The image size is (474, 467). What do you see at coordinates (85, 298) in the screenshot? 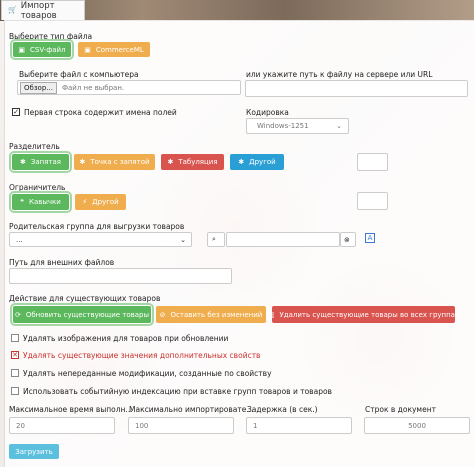
I see `existing-action-label: Действие для существующих товаров` at bounding box center [85, 298].